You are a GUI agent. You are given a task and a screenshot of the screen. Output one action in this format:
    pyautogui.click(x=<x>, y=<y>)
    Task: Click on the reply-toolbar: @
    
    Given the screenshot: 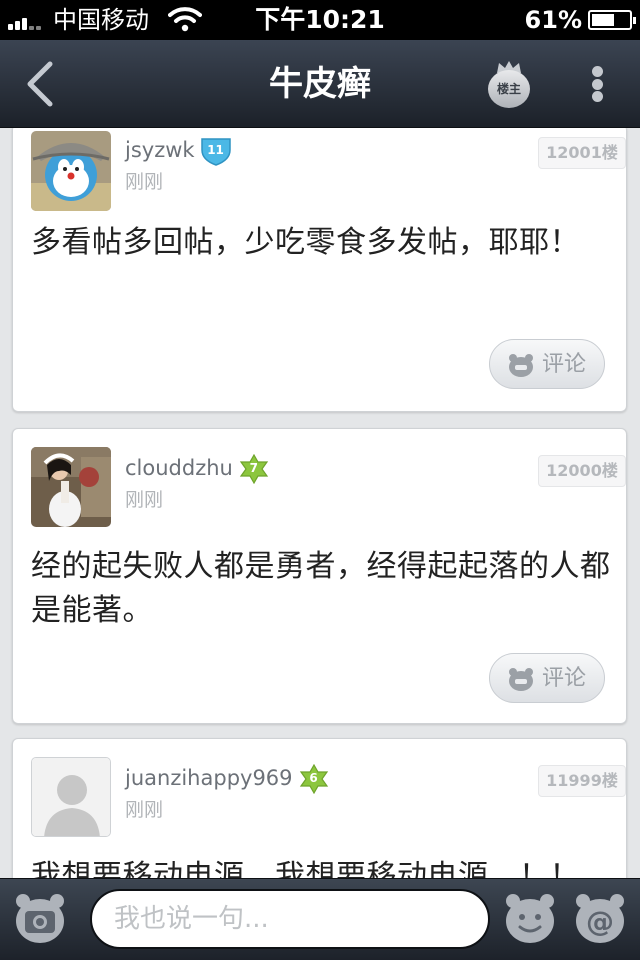 What is the action you would take?
    pyautogui.click(x=320, y=919)
    